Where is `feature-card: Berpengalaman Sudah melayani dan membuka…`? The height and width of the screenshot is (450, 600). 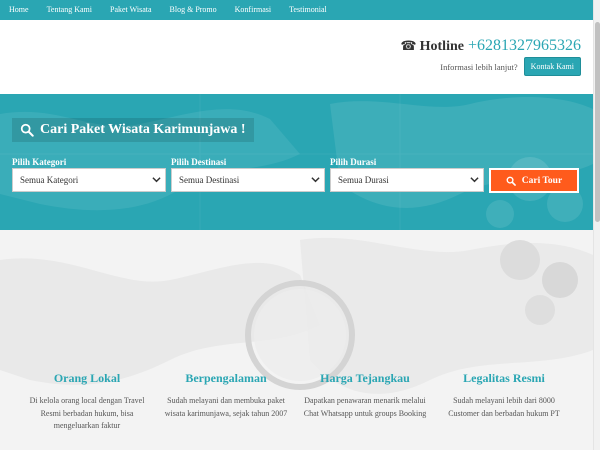 feature-card: Berpengalaman Sudah melayani dan membuka… is located at coordinates (226, 395).